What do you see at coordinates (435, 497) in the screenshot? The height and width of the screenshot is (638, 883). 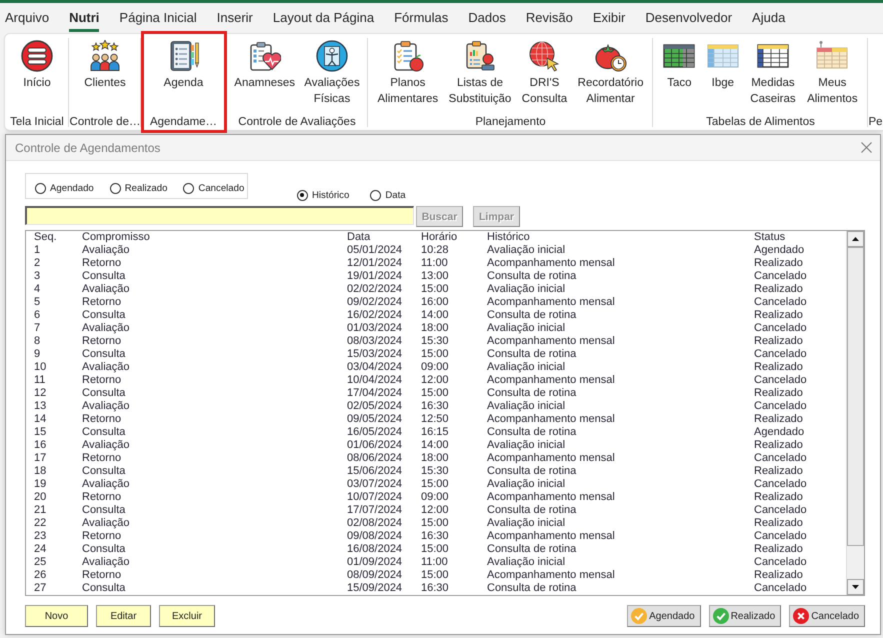 I see `table-cell: 09:00` at bounding box center [435, 497].